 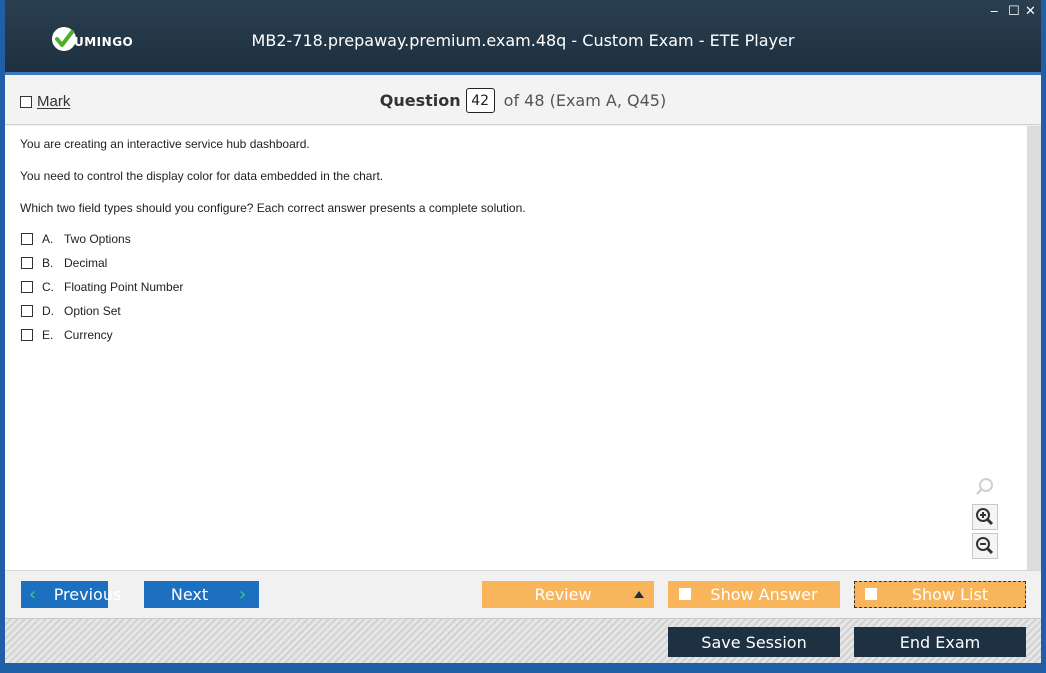 I want to click on answer-option-c: C. Floating Point Number, so click(x=102, y=287).